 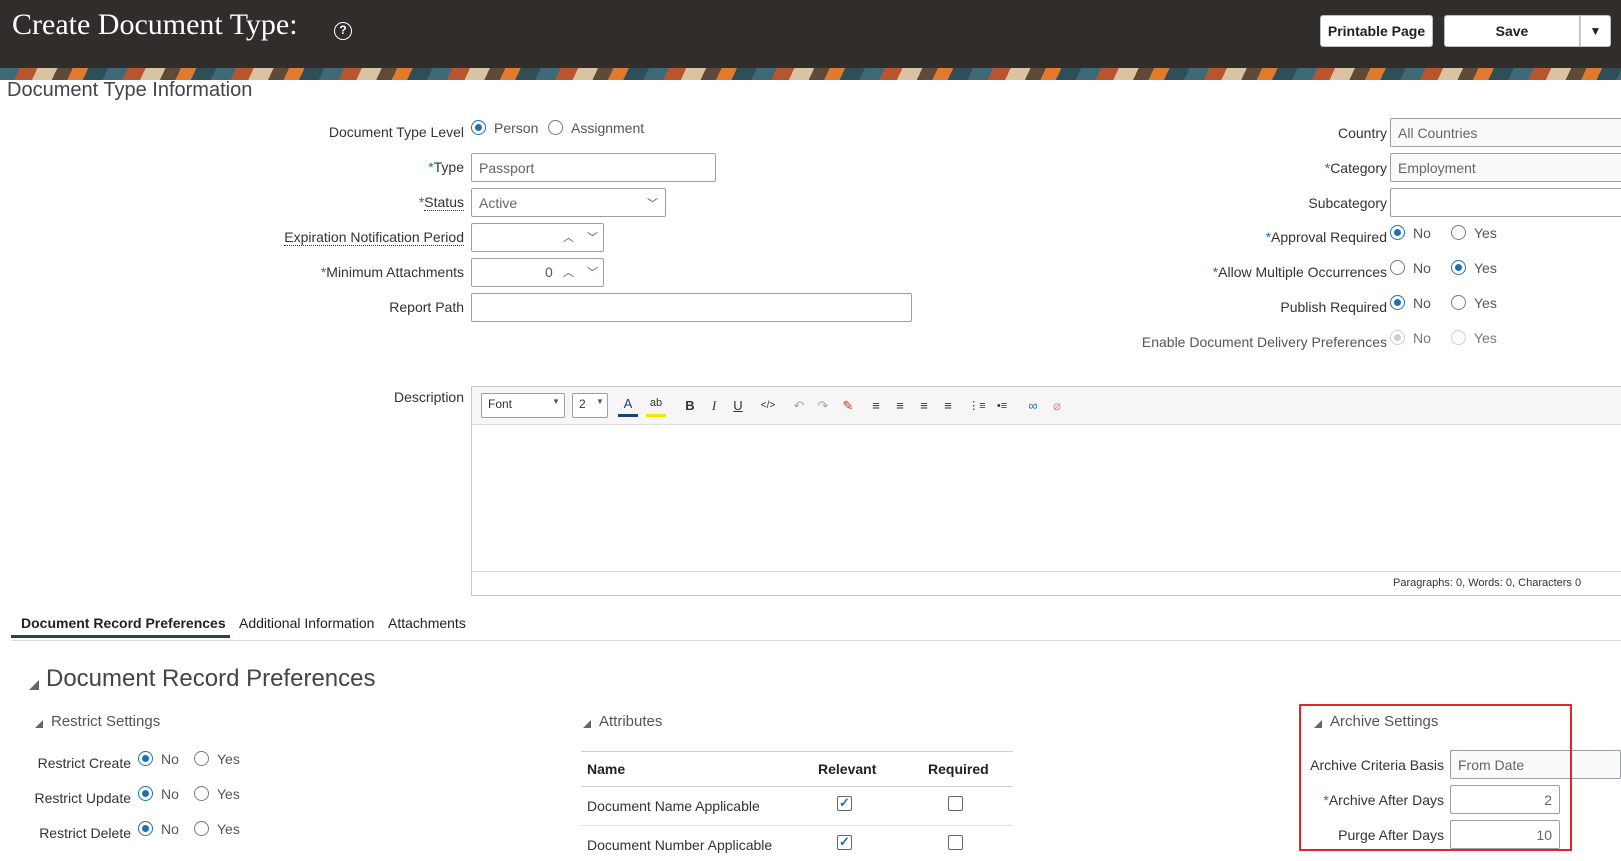 What do you see at coordinates (900, 406) in the screenshot?
I see `align-center-icon: ≡` at bounding box center [900, 406].